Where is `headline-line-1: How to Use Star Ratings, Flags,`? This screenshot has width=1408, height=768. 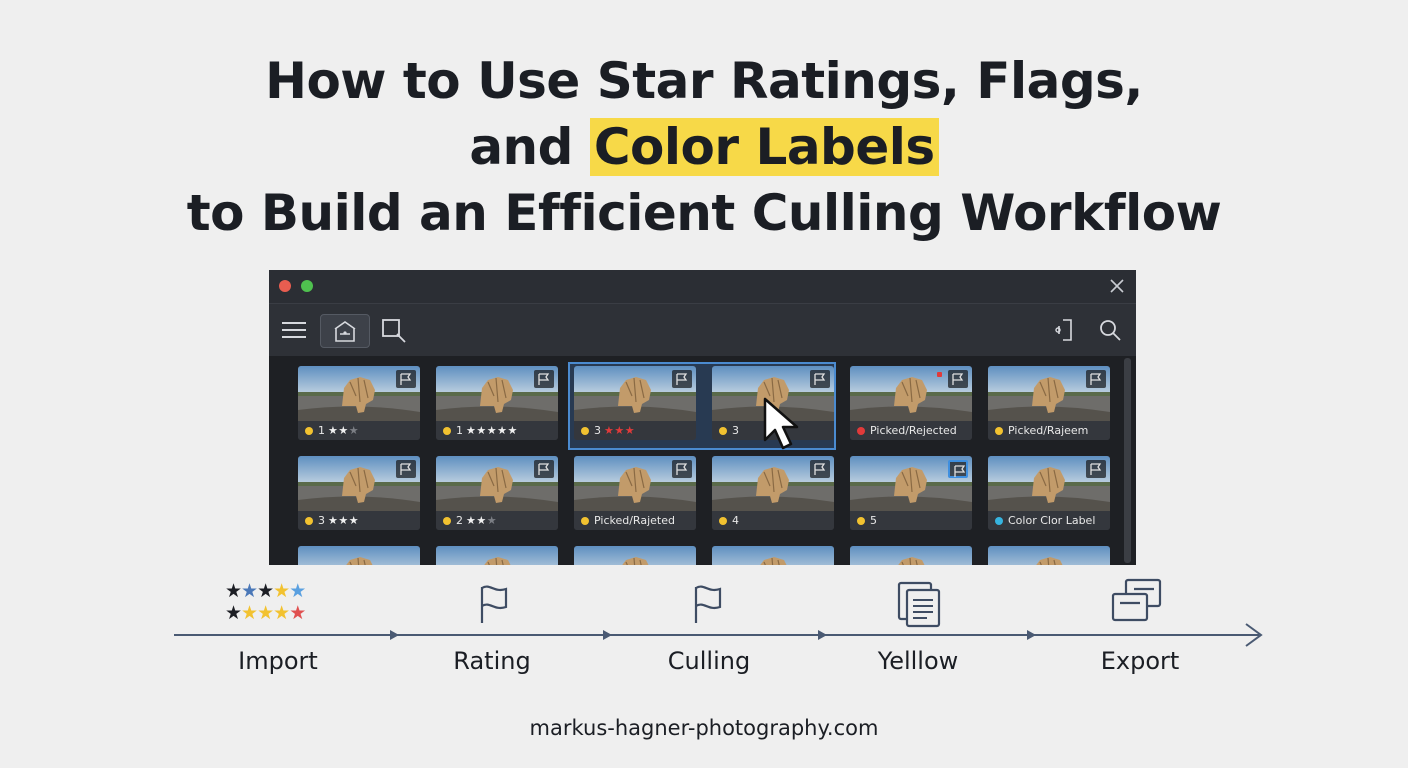 headline-line-1: How to Use Star Ratings, Flags, is located at coordinates (704, 81).